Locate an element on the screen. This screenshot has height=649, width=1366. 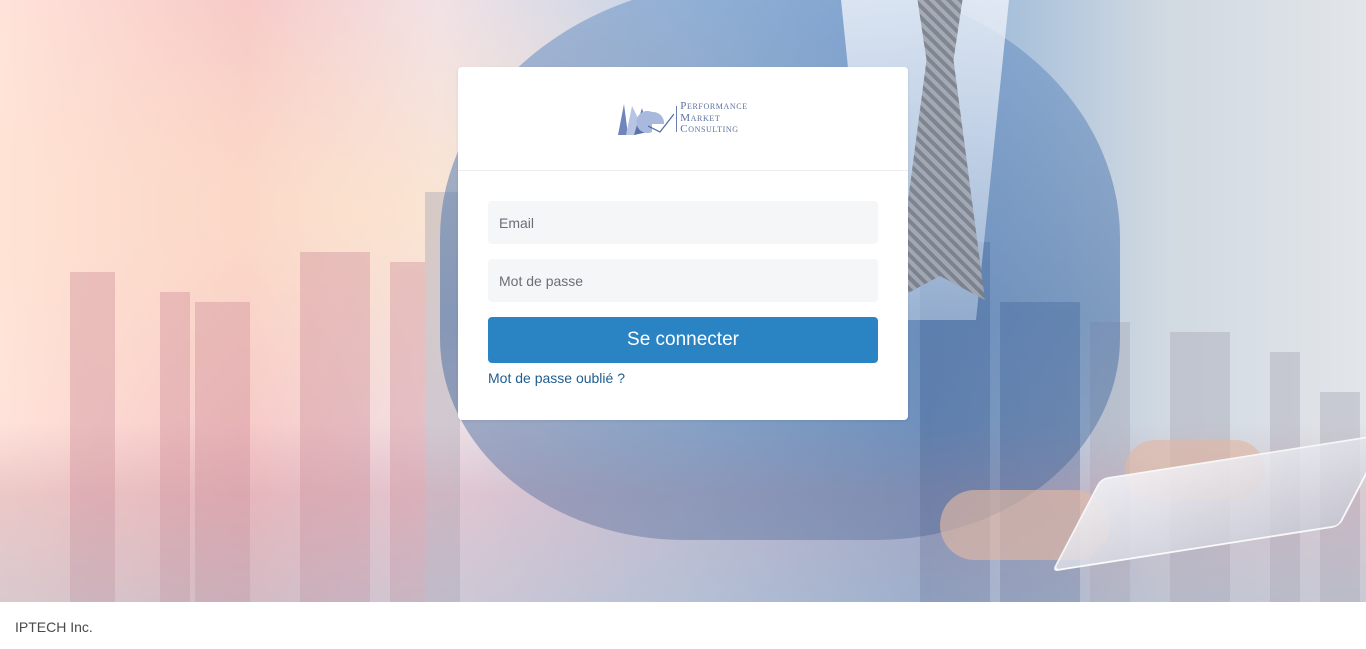
pmc-logo-icon is located at coordinates (646, 119).